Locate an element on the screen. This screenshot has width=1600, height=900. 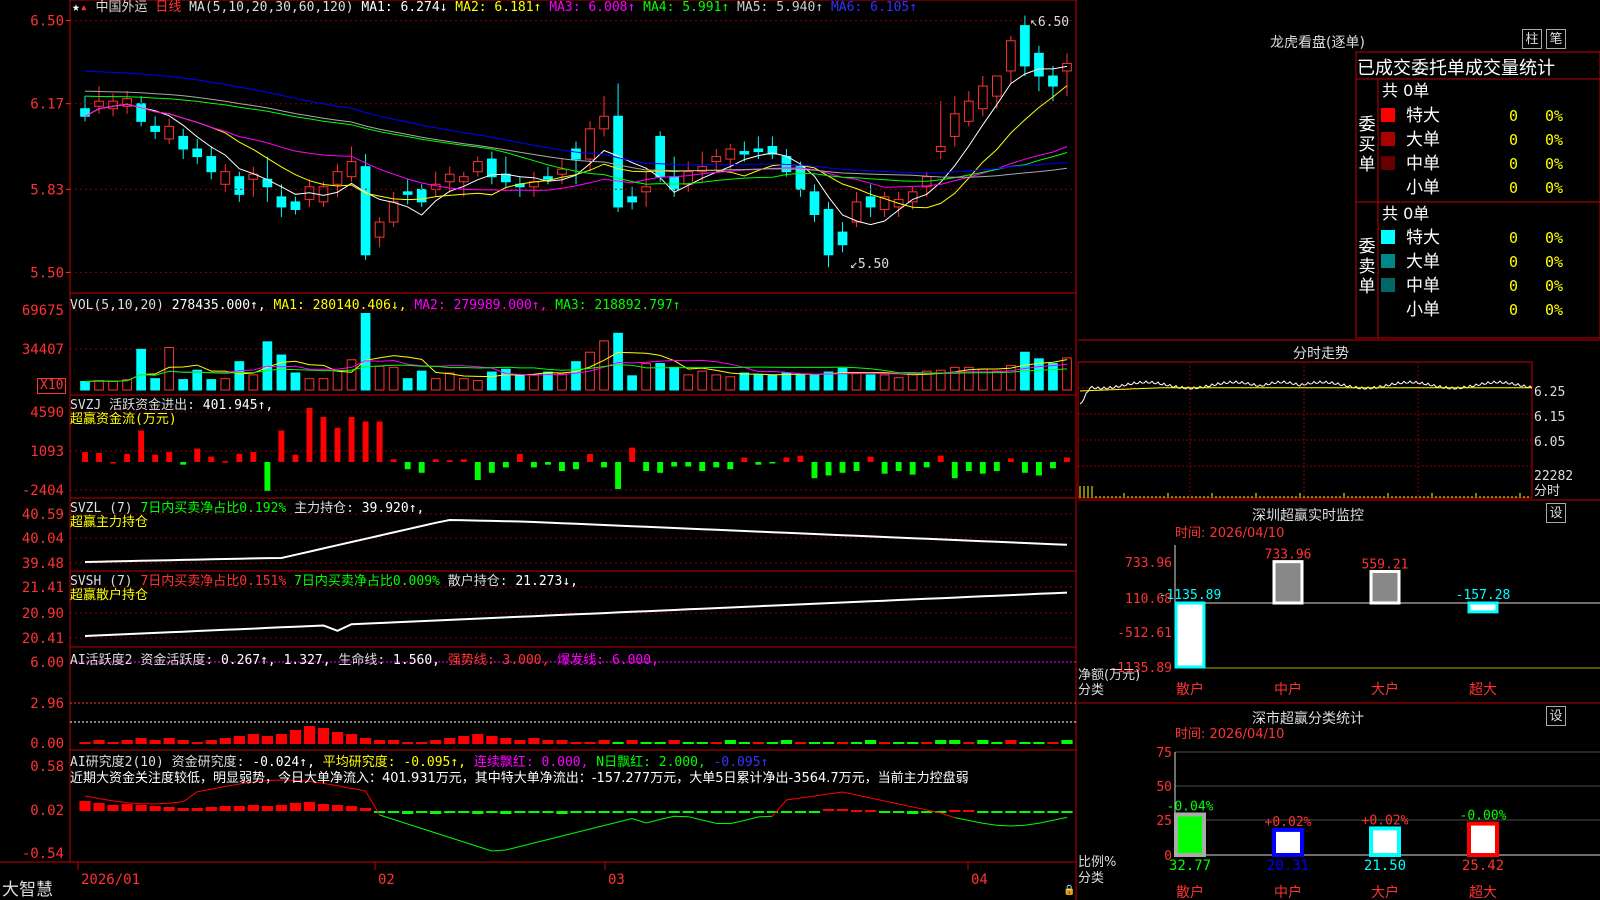
sell-row-swatch is located at coordinates (1388, 285).